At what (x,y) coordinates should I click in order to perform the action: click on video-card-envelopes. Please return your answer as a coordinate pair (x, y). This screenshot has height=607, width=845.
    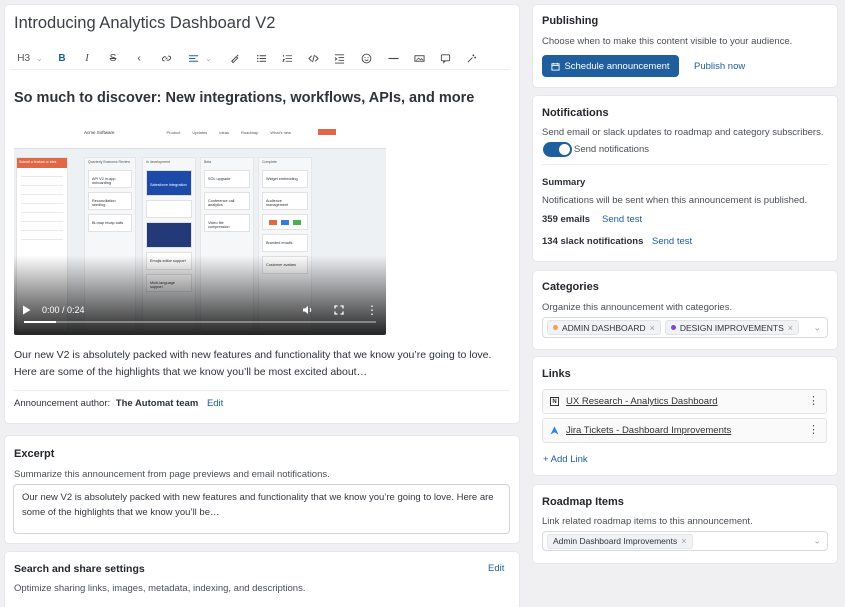
    Looking at the image, I should click on (285, 222).